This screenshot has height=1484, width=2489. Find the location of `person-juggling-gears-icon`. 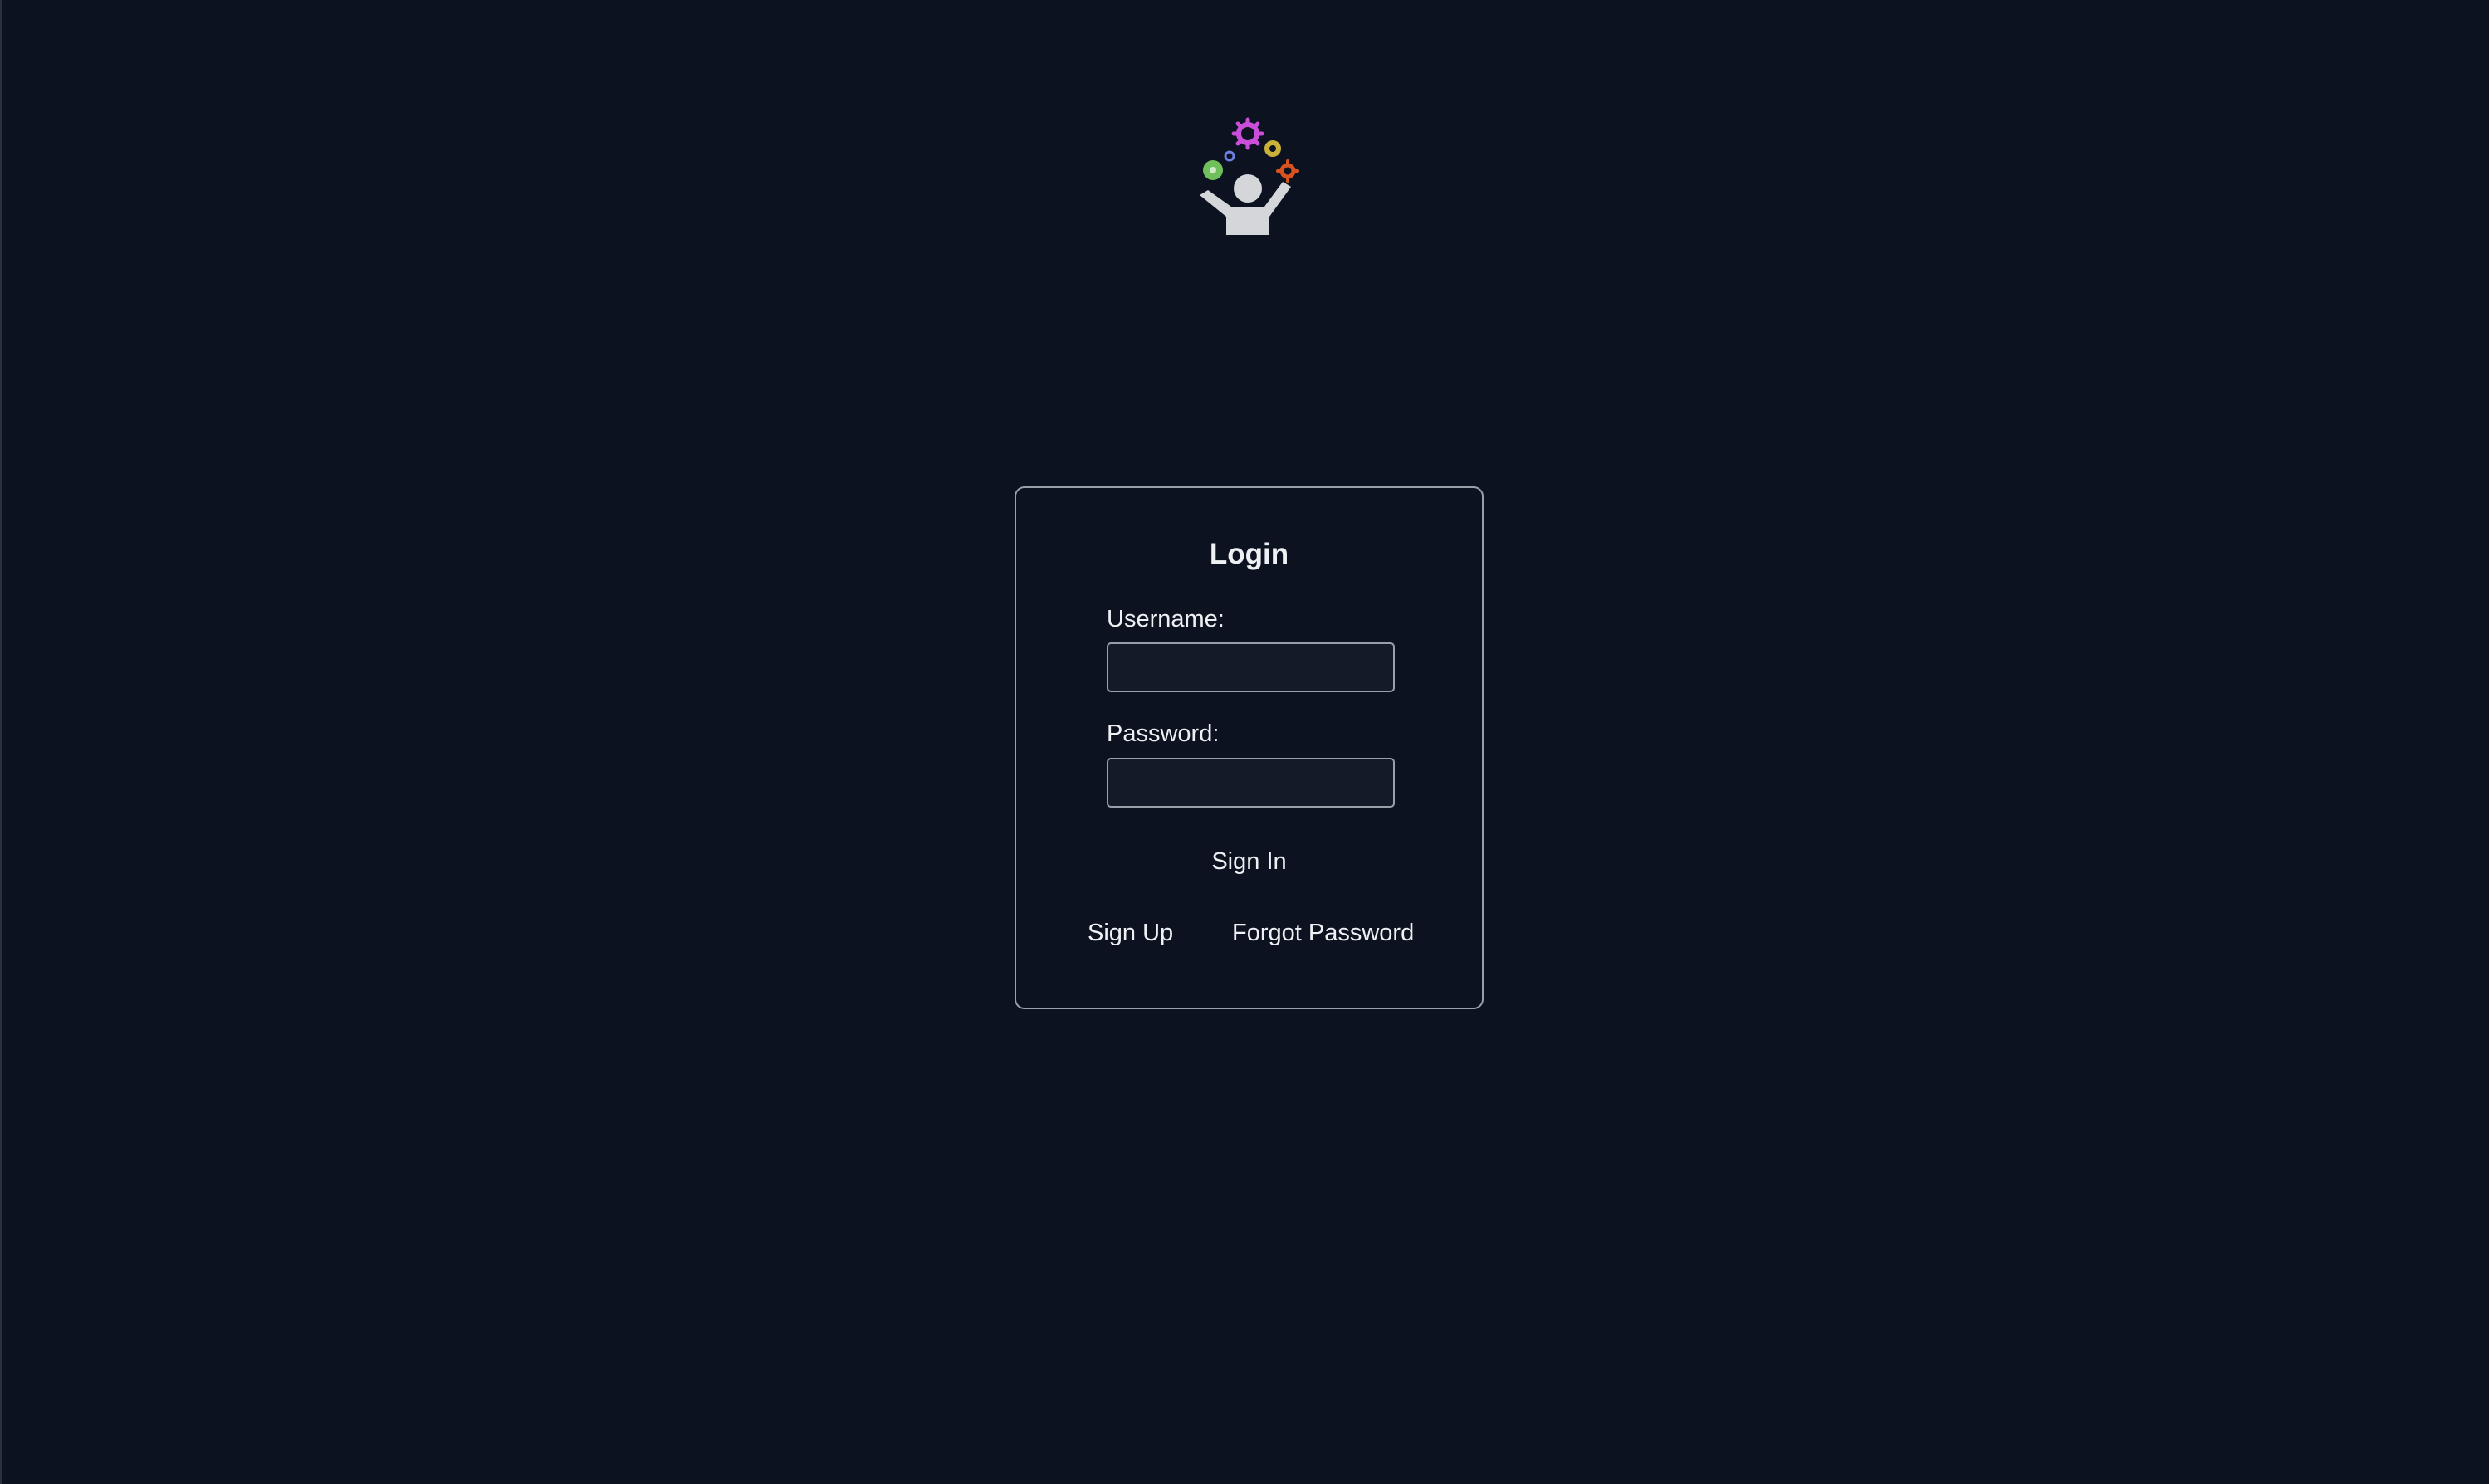

person-juggling-gears-icon is located at coordinates (1249, 176).